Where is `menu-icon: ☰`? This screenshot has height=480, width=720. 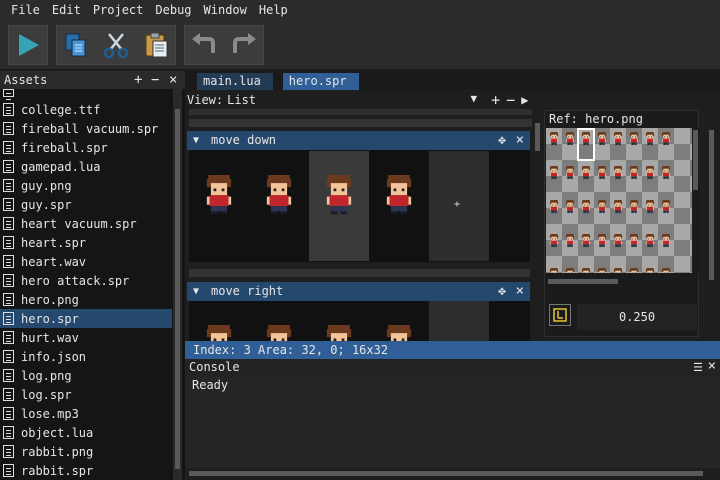
menu-icon: ☰ is located at coordinates (698, 367).